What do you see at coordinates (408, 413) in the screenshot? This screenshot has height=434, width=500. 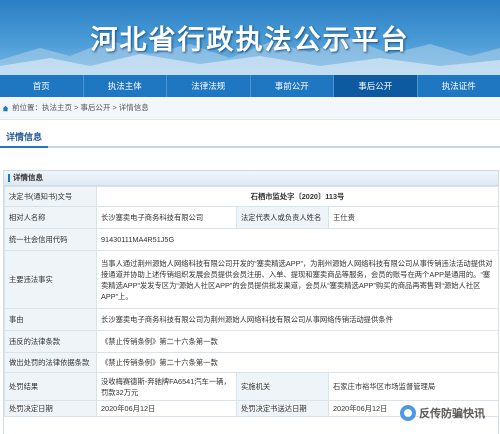 I see `wechat-logo-icon` at bounding box center [408, 413].